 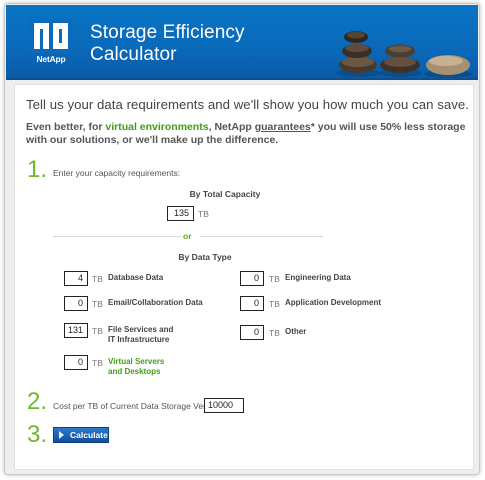 I want to click on virtual-servers-label: Virtual Servers and Desktops, so click(x=136, y=367).